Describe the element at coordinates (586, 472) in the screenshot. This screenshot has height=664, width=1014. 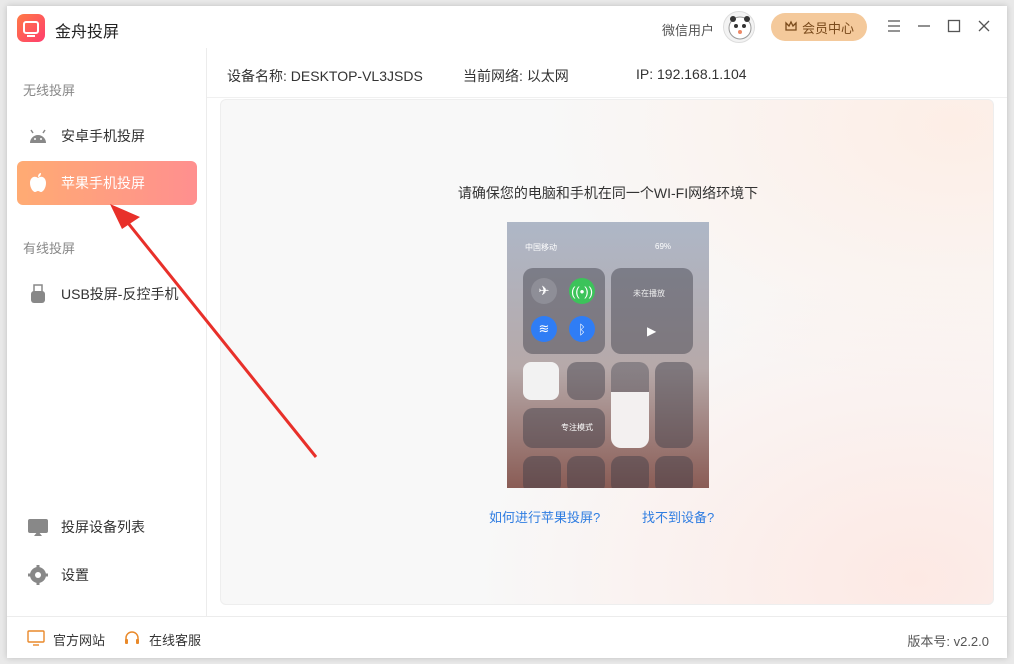
I see `timer-icon` at that location.